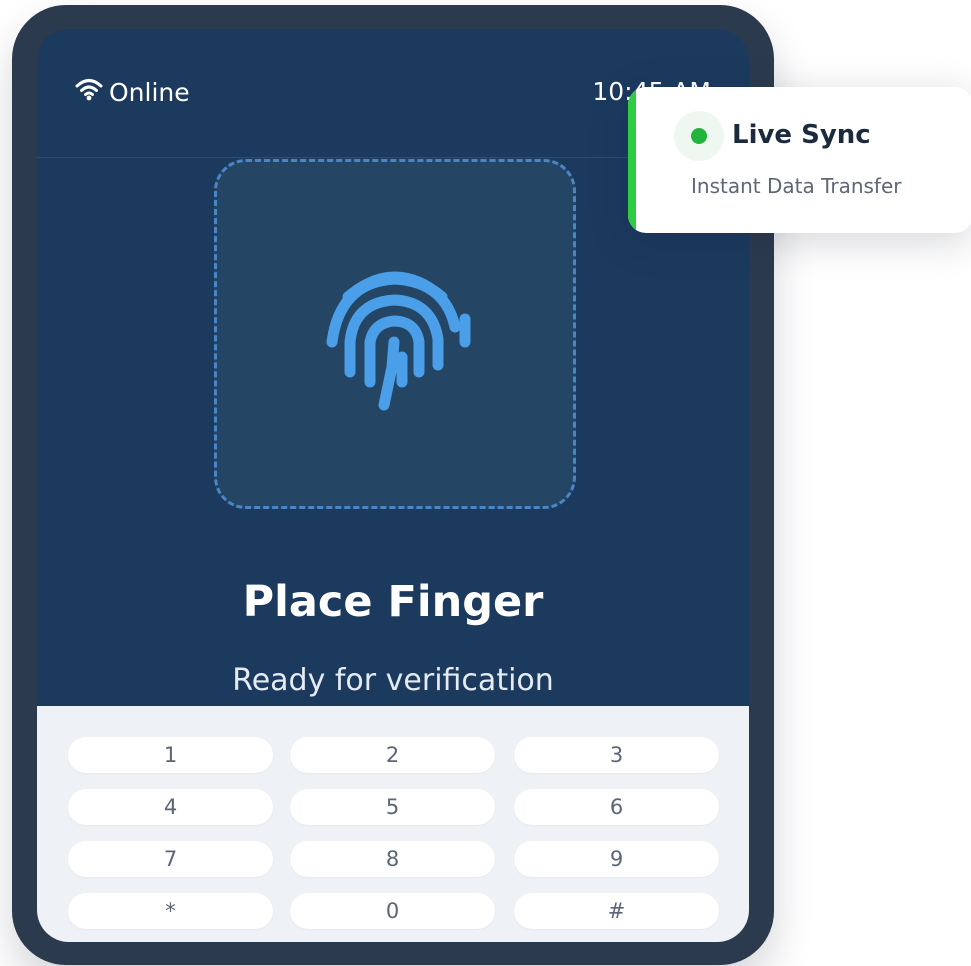  I want to click on fingerprint-scanner, so click(395, 334).